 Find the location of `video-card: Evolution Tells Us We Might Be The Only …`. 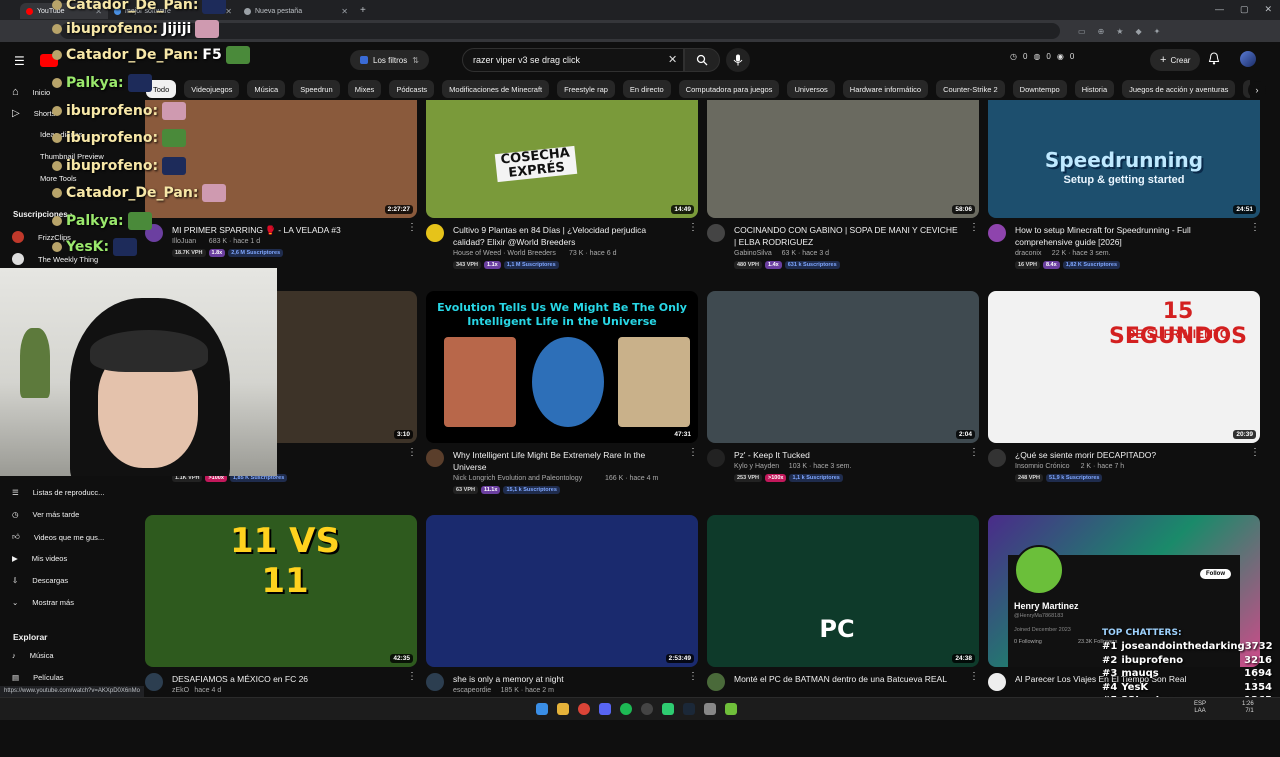

video-card: Evolution Tells Us We Might Be The Only … is located at coordinates (562, 412).